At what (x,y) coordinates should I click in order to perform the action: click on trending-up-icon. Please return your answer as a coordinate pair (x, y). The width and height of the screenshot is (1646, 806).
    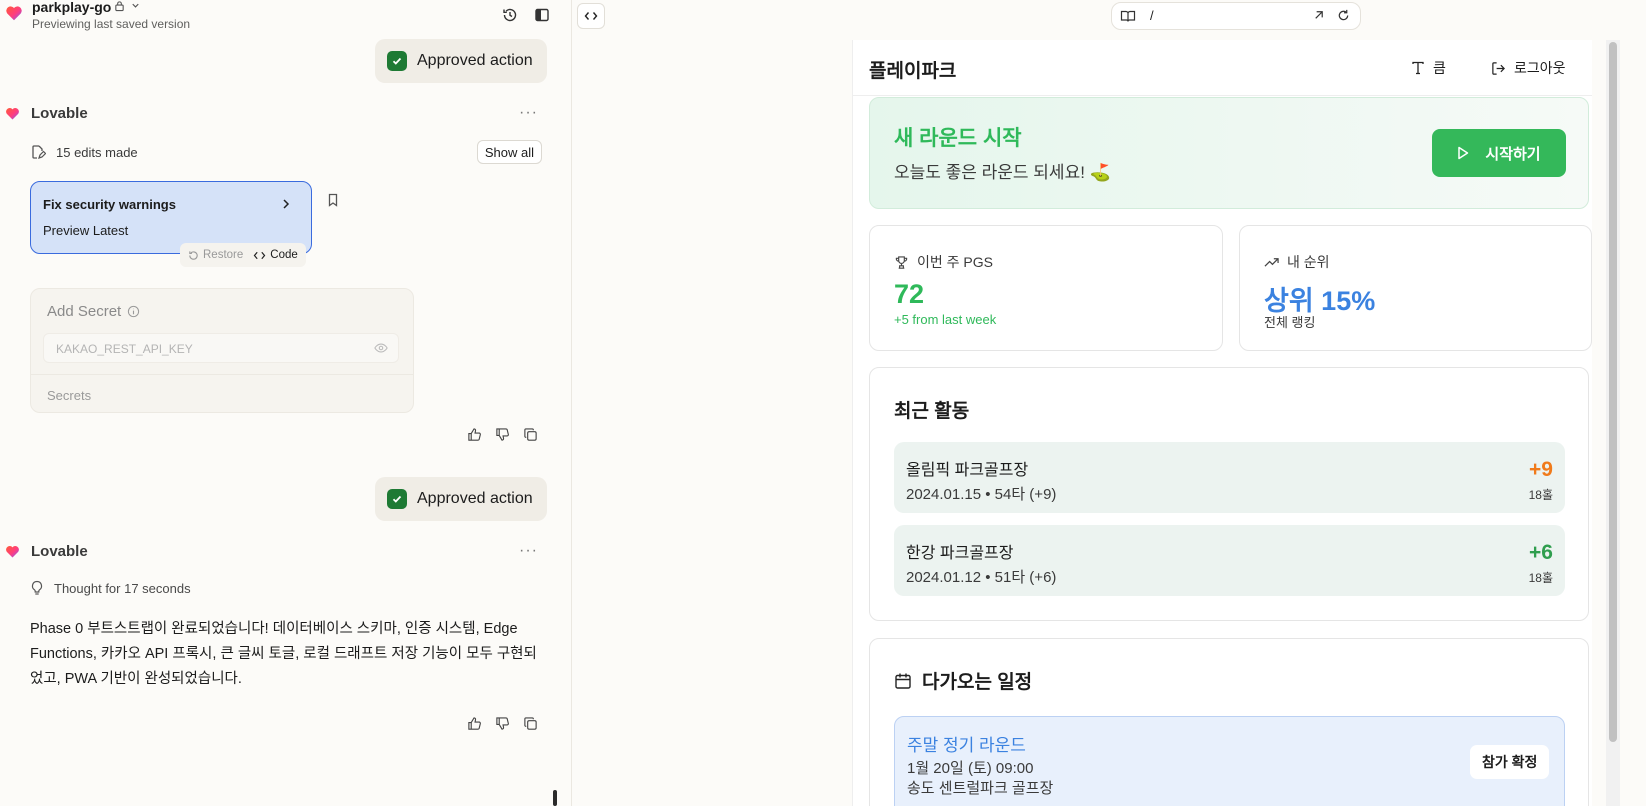
    Looking at the image, I should click on (1271, 262).